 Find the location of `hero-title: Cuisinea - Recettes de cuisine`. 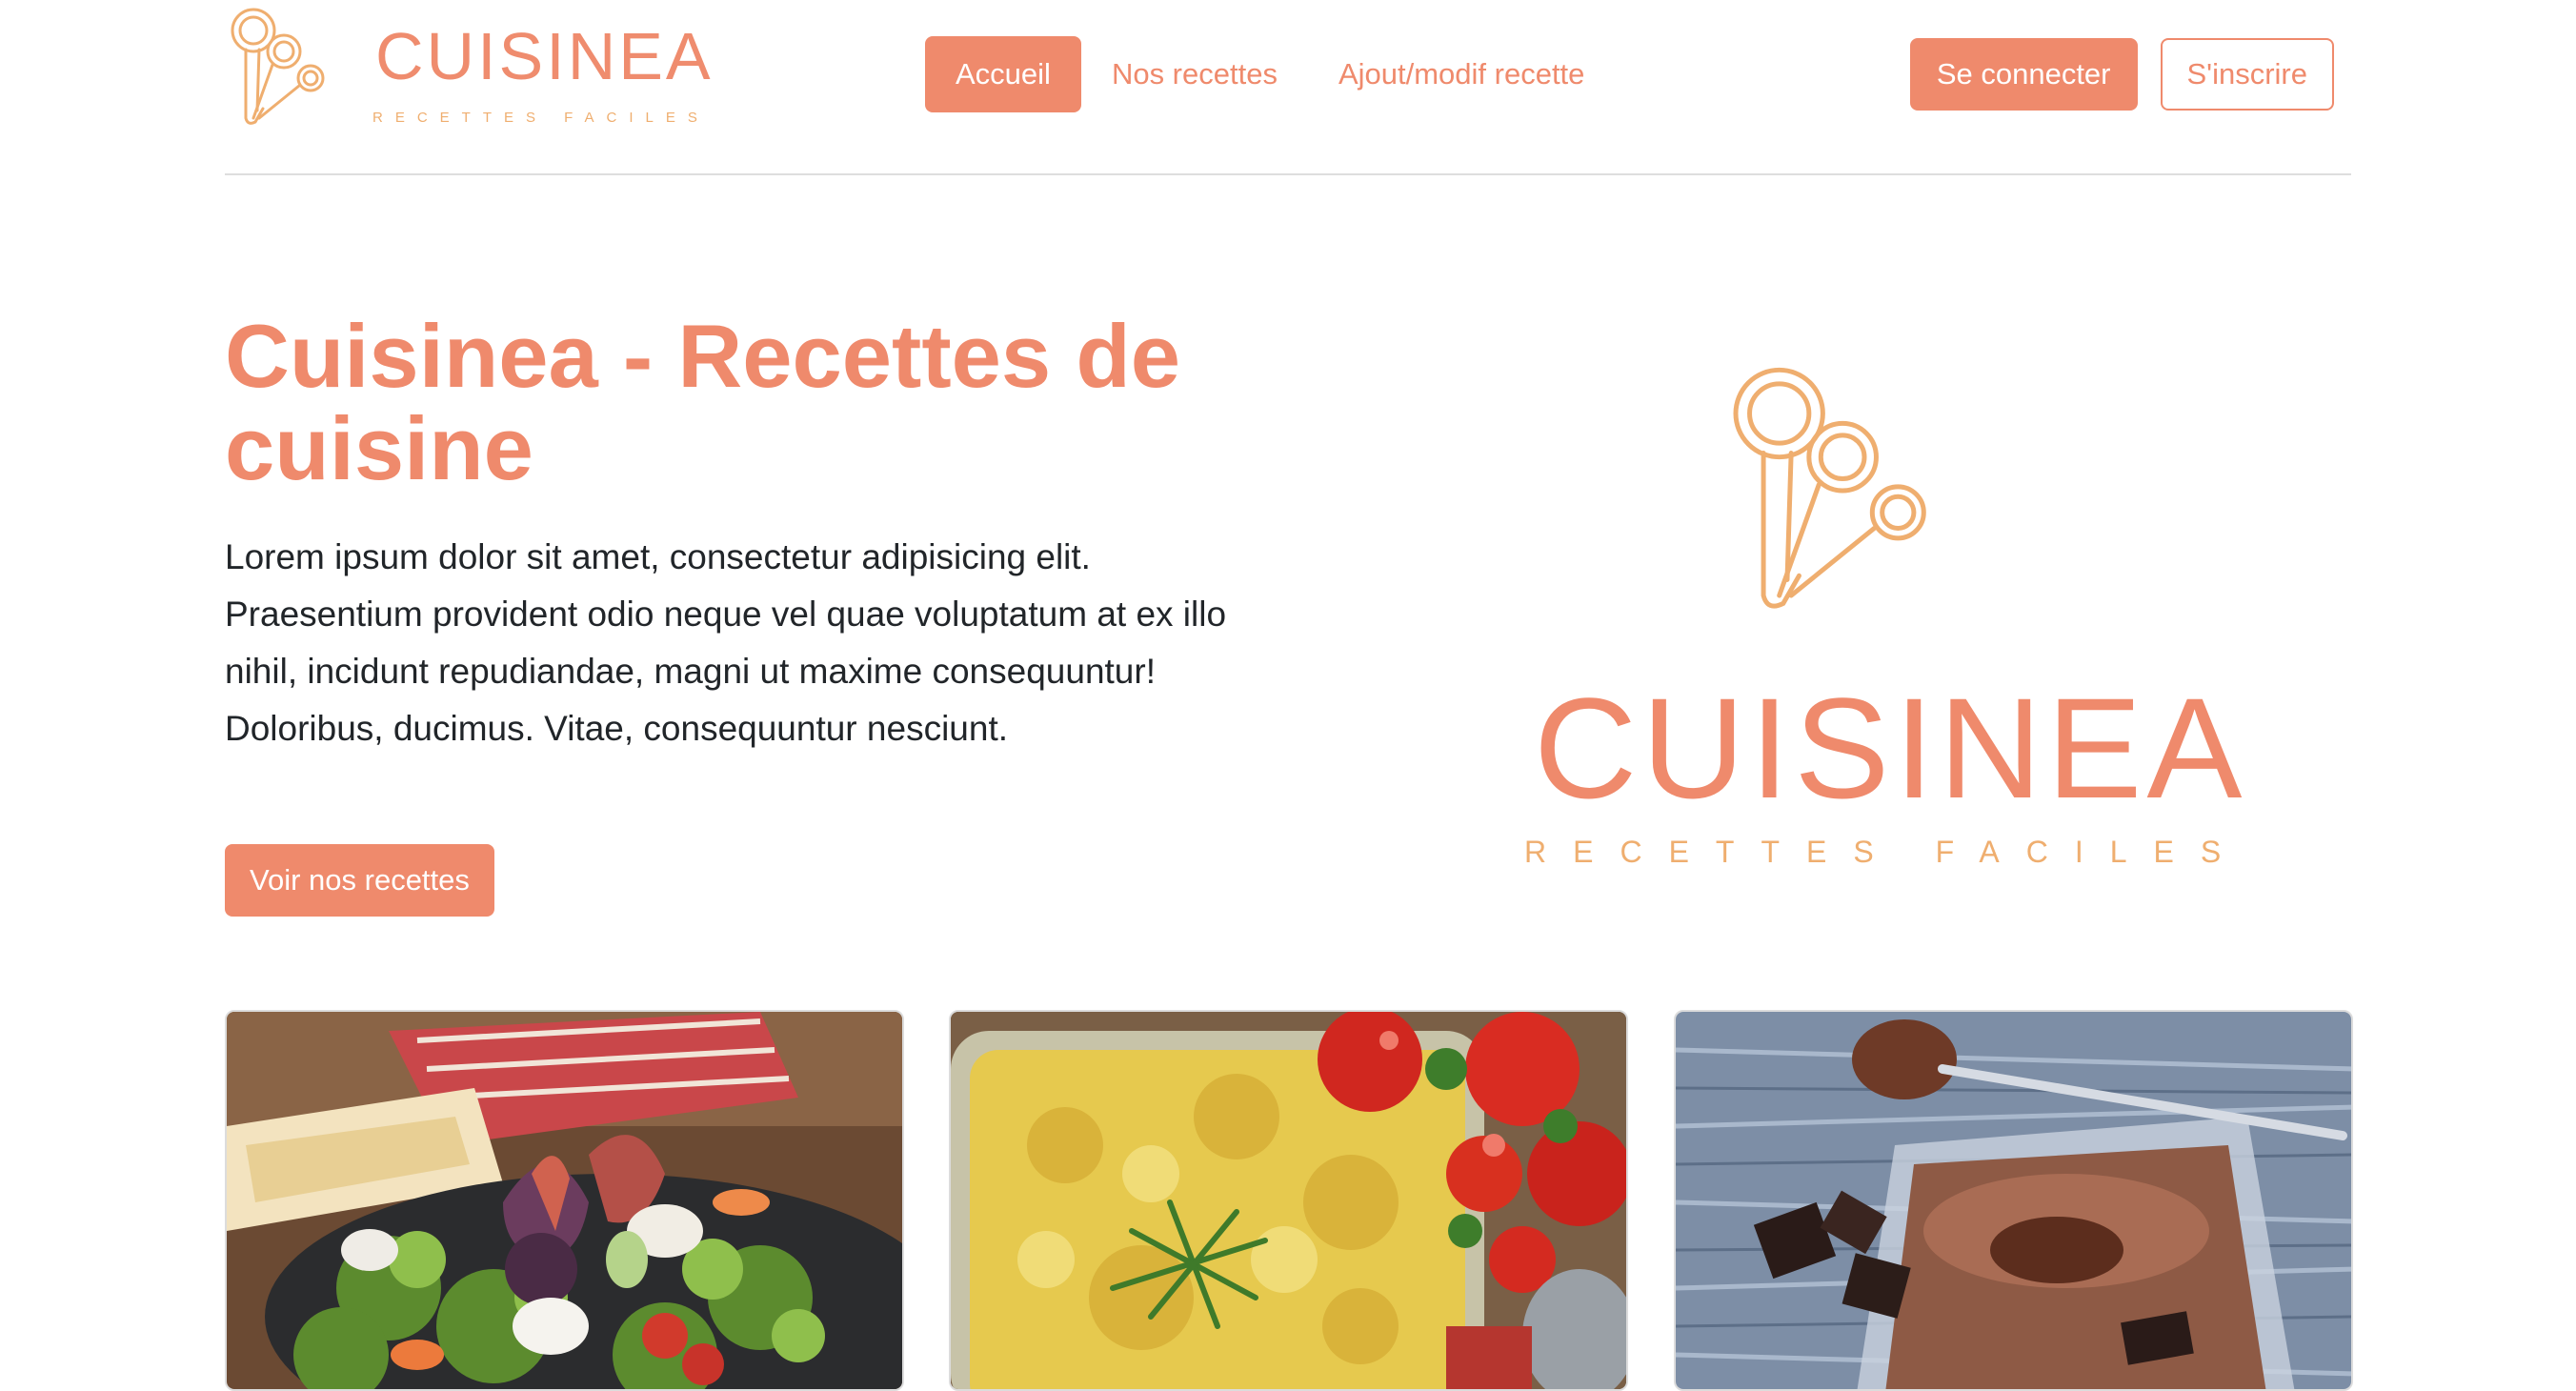

hero-title: Cuisinea - Recettes de cuisine is located at coordinates (703, 402).